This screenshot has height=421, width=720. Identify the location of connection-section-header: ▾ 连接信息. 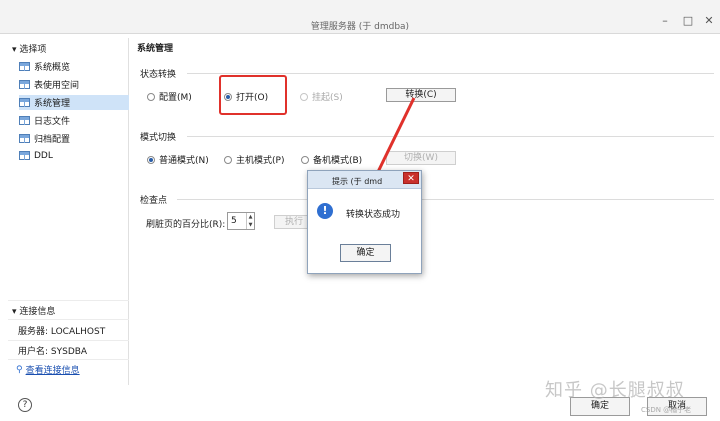
(33, 310).